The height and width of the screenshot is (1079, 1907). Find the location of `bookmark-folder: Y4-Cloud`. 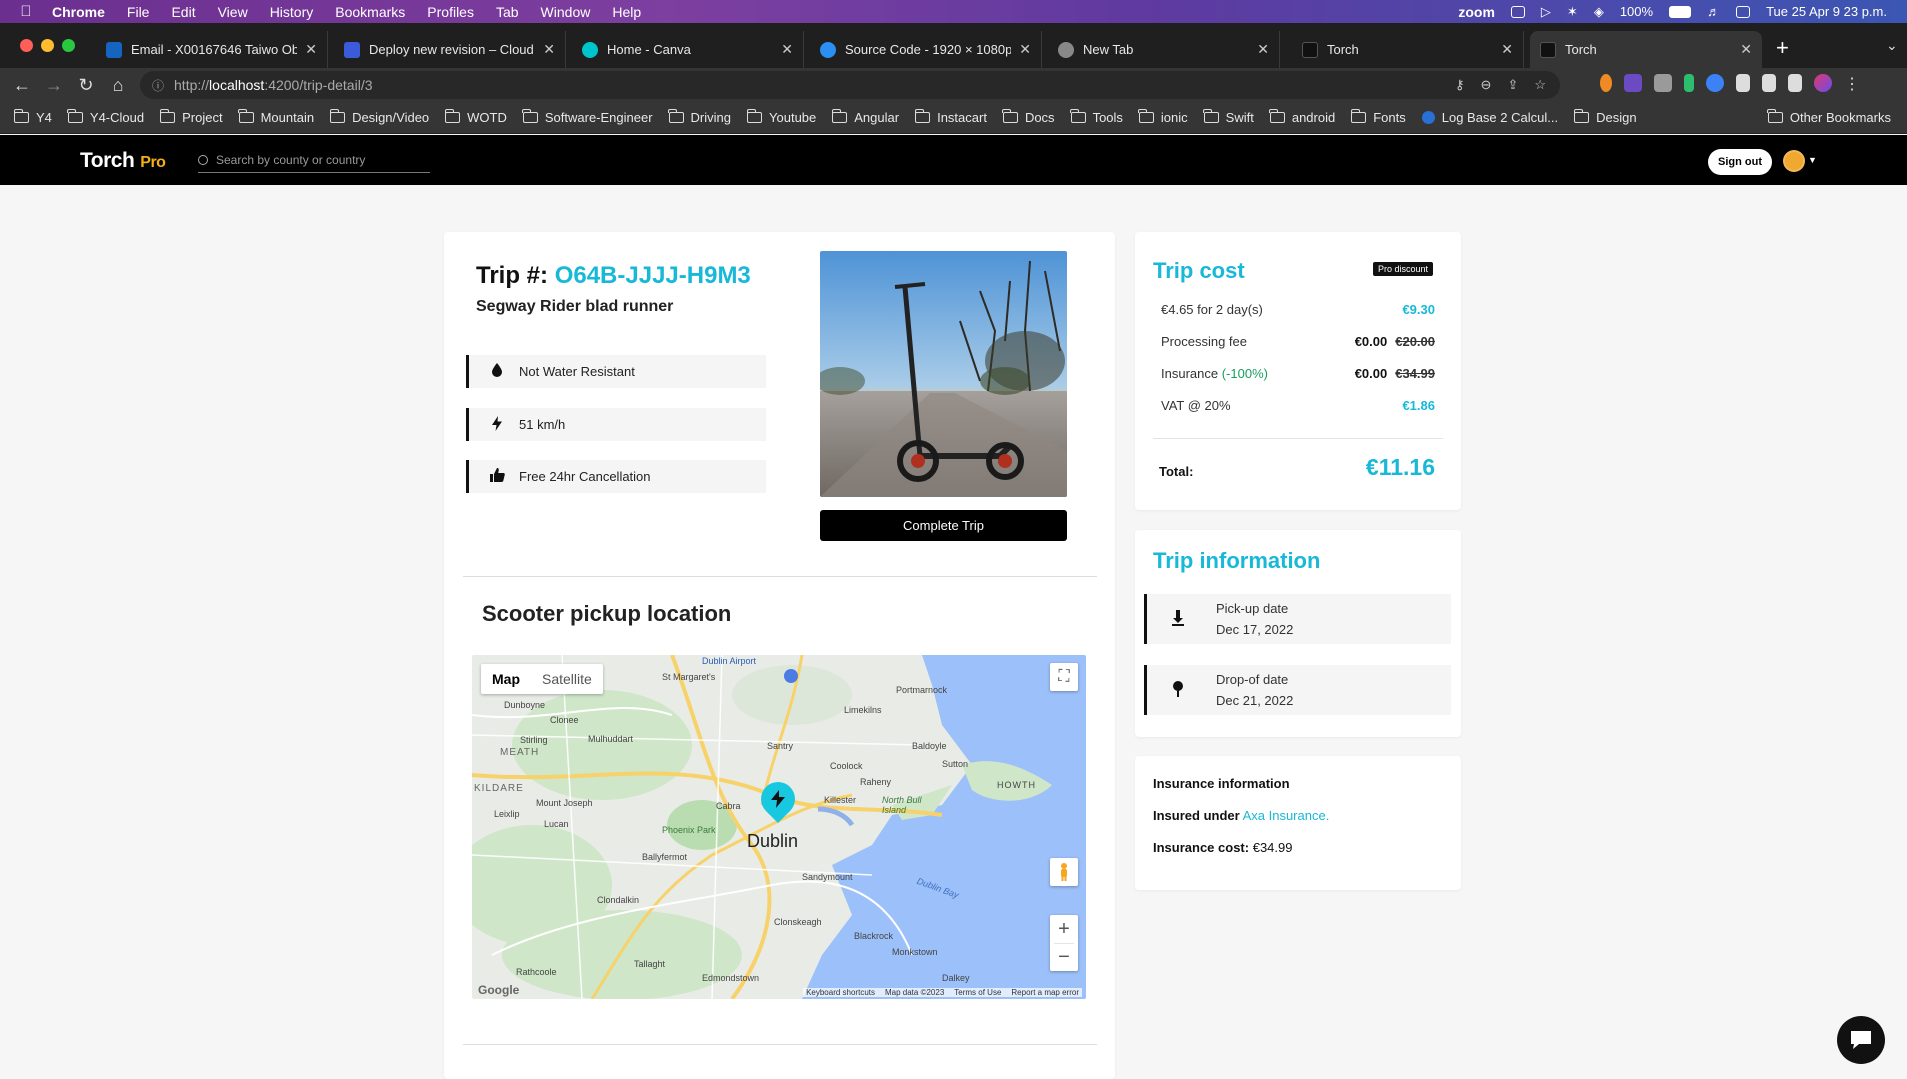

bookmark-folder: Y4-Cloud is located at coordinates (105, 117).